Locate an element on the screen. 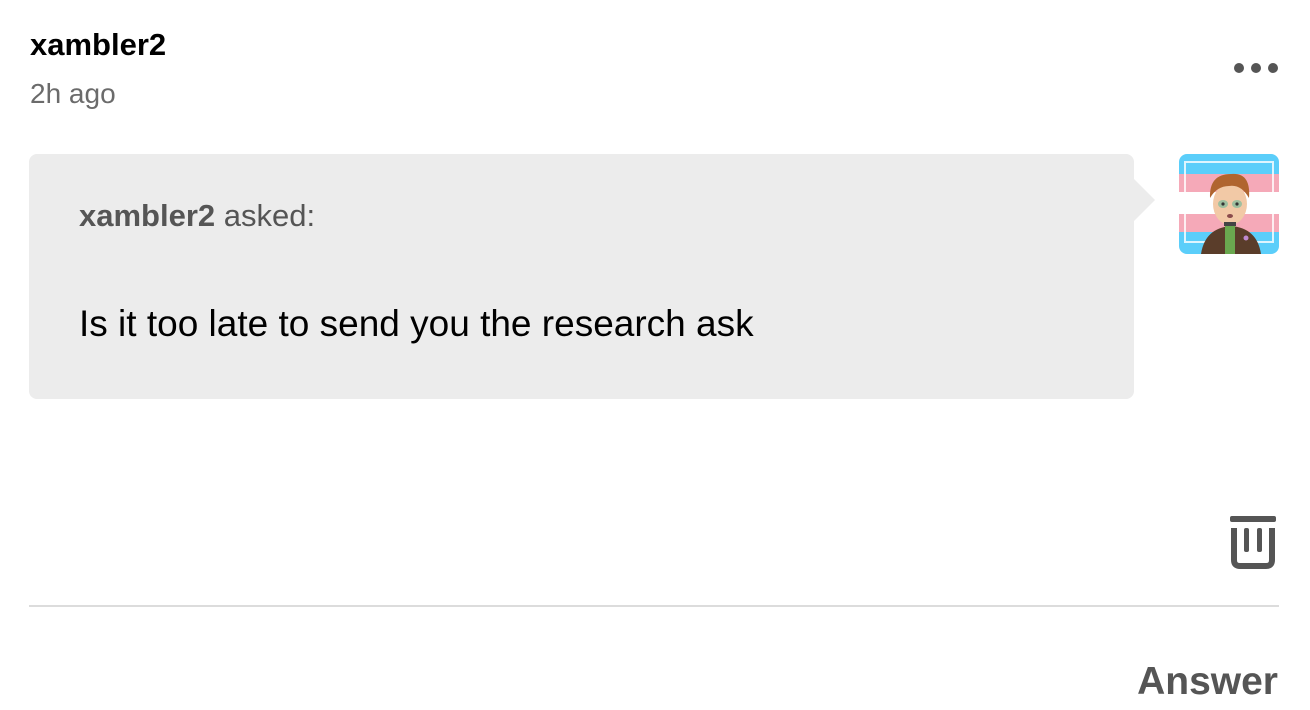  ask-attribution: xambler2 asked: is located at coordinates (197, 216).